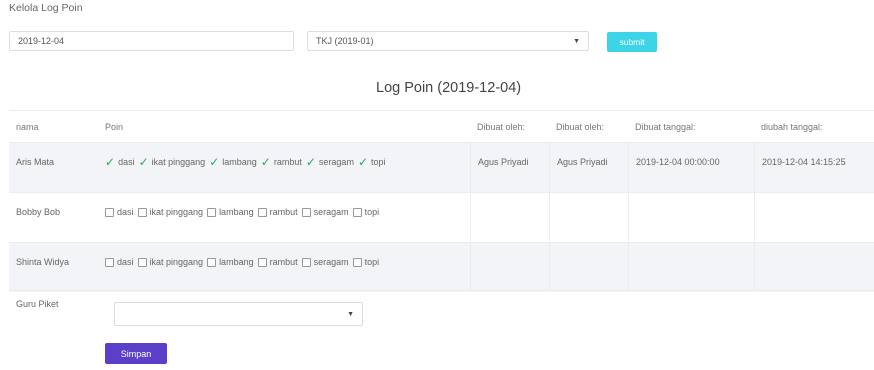 This screenshot has width=874, height=370. I want to click on submit-button: submit, so click(632, 42).